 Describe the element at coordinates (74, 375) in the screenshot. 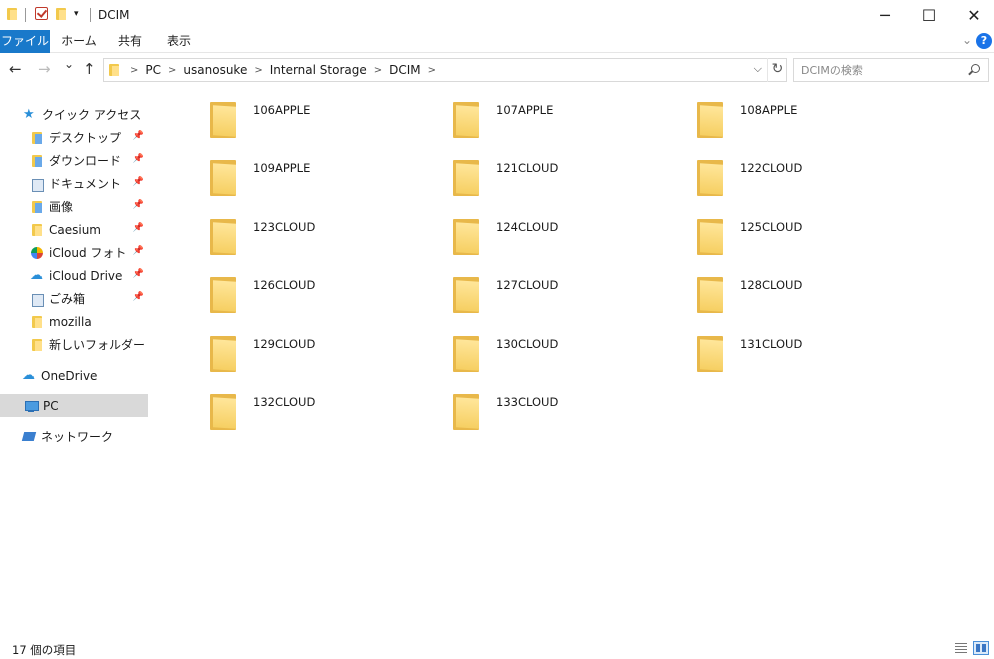

I see `sidebar-item-onedrive: ☁ OneDrive` at that location.